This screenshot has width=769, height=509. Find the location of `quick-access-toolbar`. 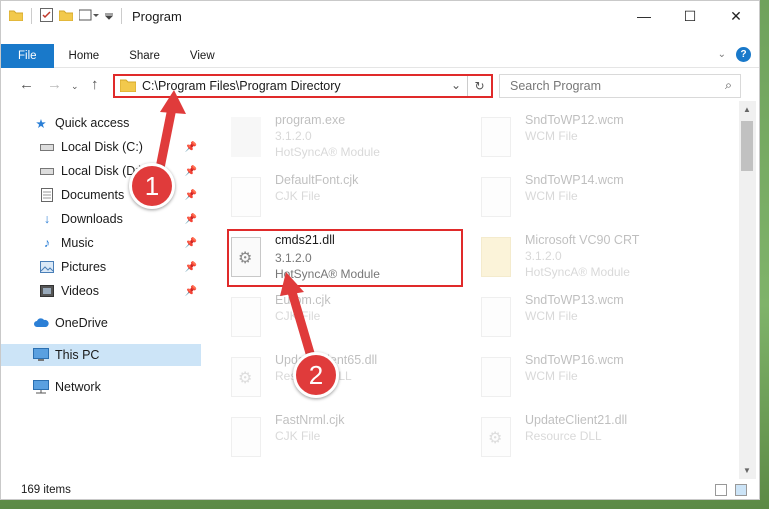

quick-access-toolbar is located at coordinates (62, 16).